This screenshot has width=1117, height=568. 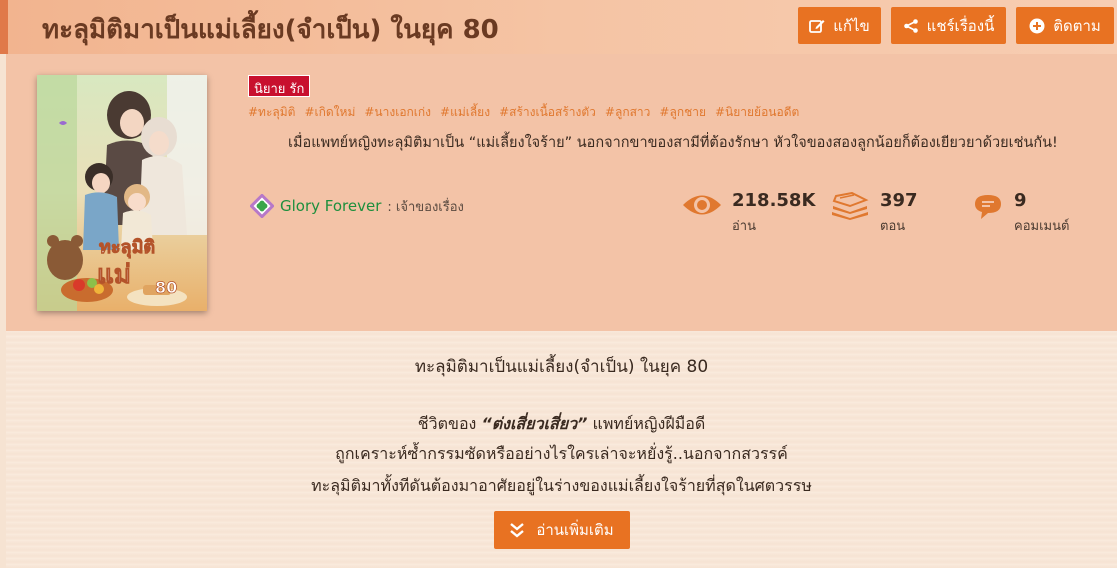 What do you see at coordinates (561, 367) in the screenshot?
I see `description-title: ทะลุมิติมาเป็นแม่เลี้ยง(จำเป็น) ในยุค 80` at bounding box center [561, 367].